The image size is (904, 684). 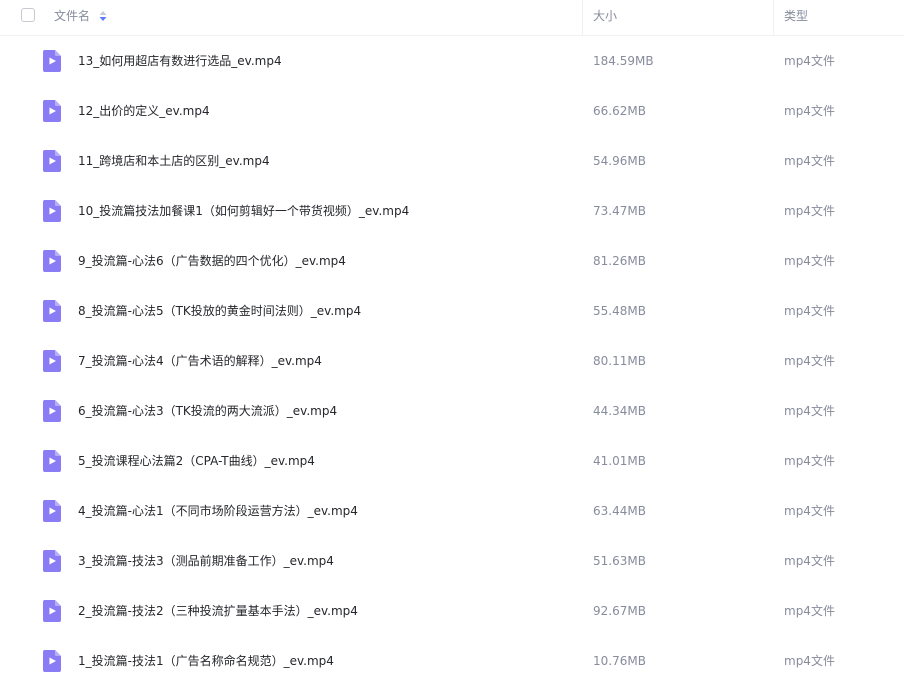 What do you see at coordinates (452, 61) in the screenshot?
I see `file-row: 13_如何用超店有数进行选品_ev.mp4 184.59MB mp4文件` at bounding box center [452, 61].